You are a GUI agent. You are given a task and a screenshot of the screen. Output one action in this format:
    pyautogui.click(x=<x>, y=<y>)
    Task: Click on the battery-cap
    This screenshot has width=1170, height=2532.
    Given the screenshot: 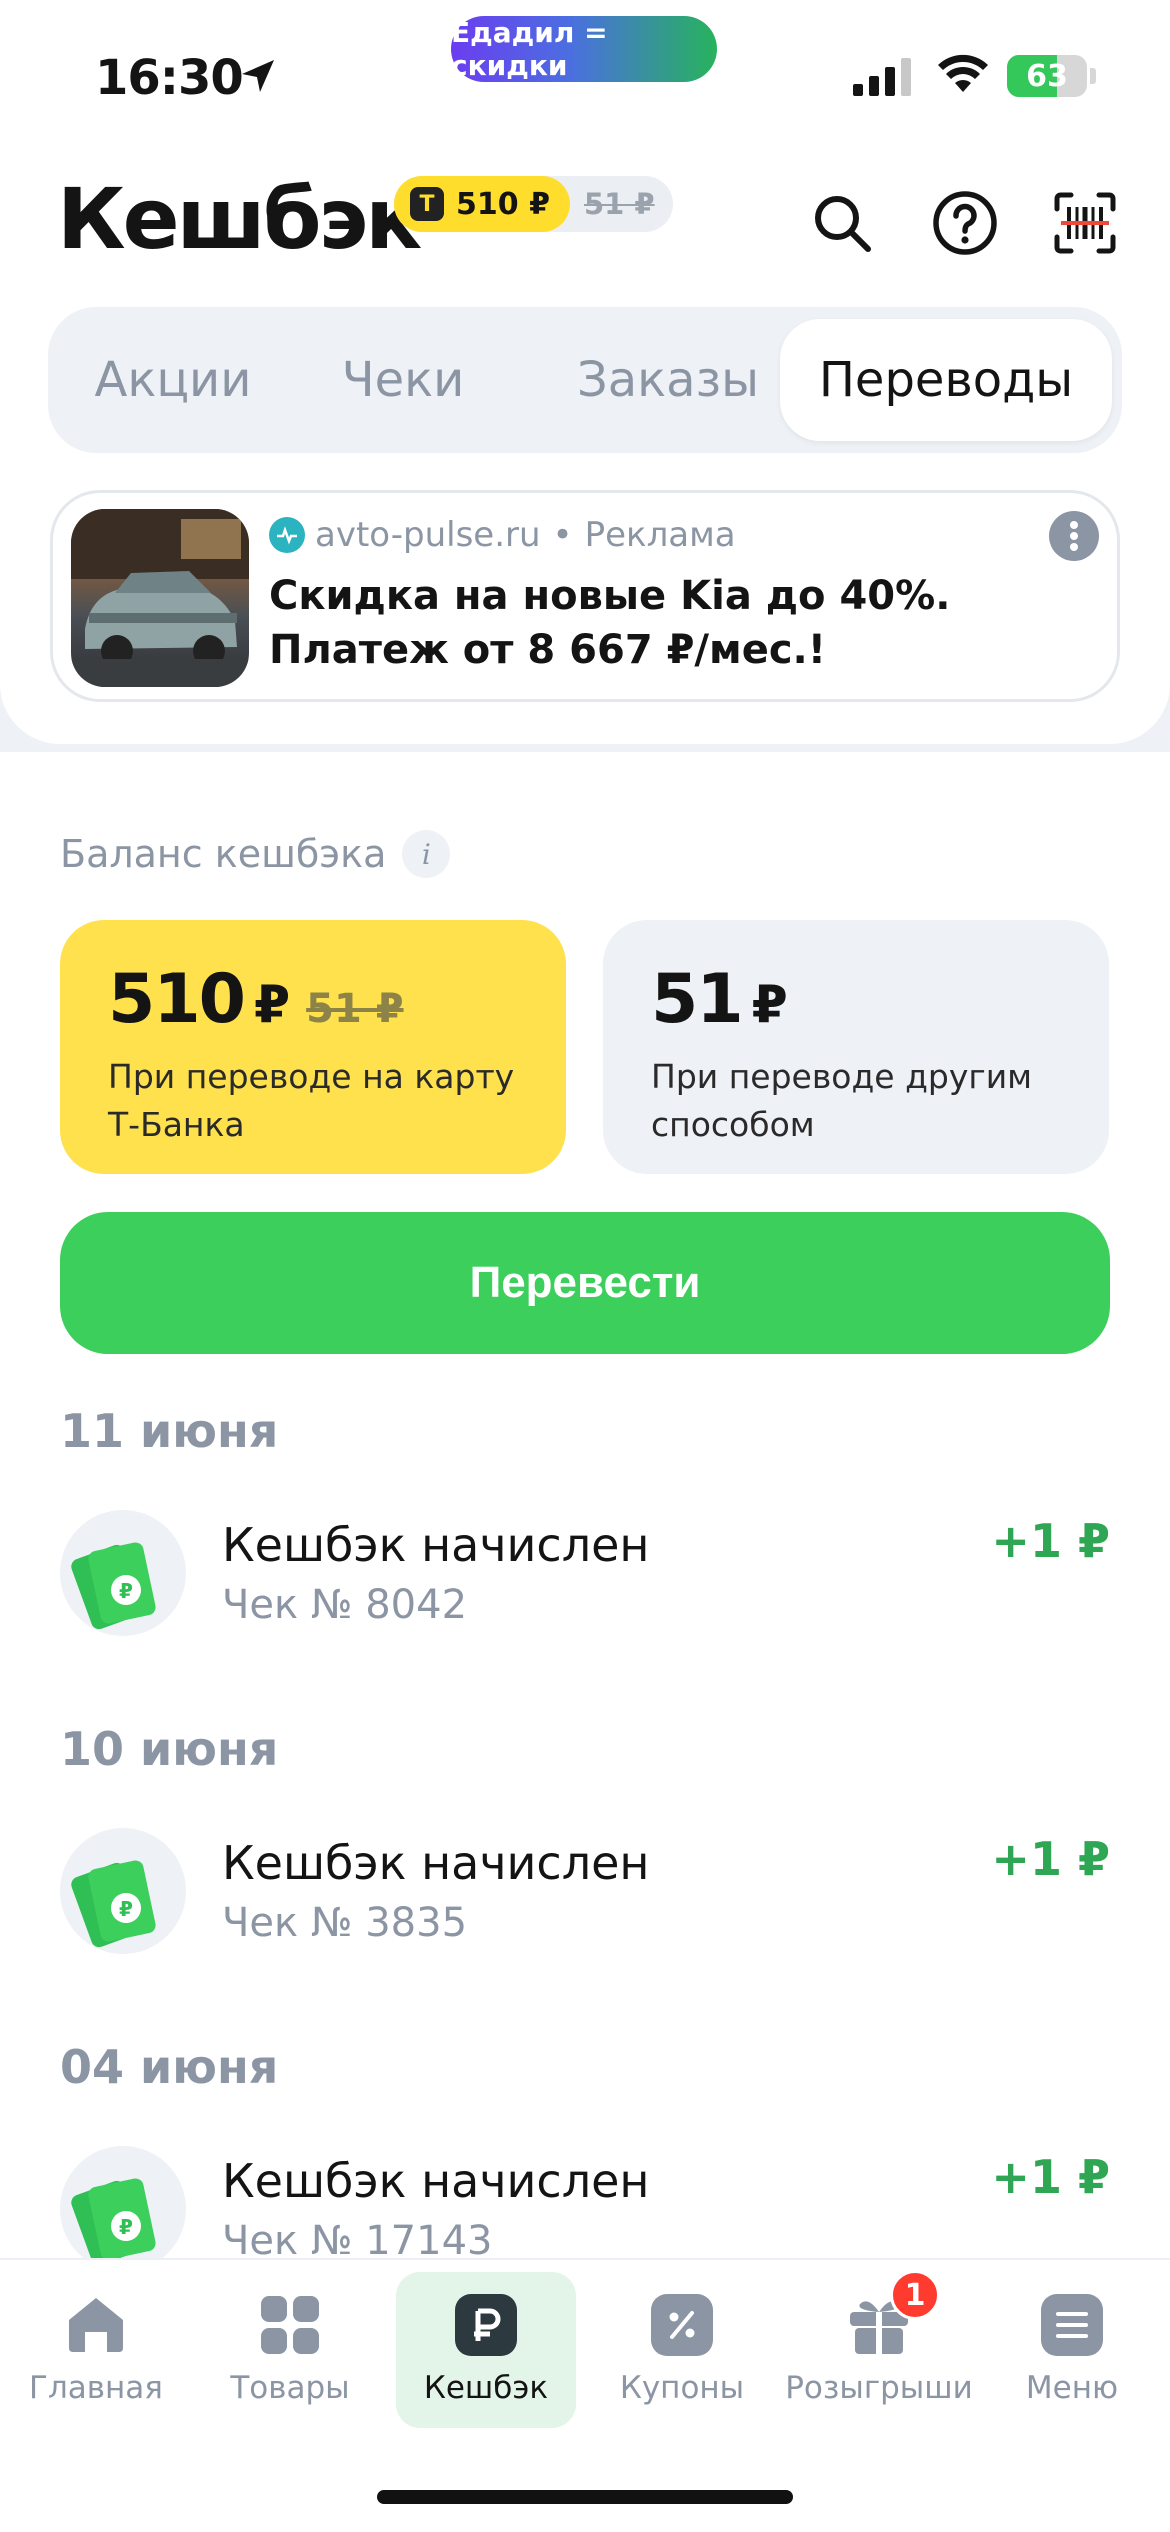 What is the action you would take?
    pyautogui.click(x=1093, y=76)
    